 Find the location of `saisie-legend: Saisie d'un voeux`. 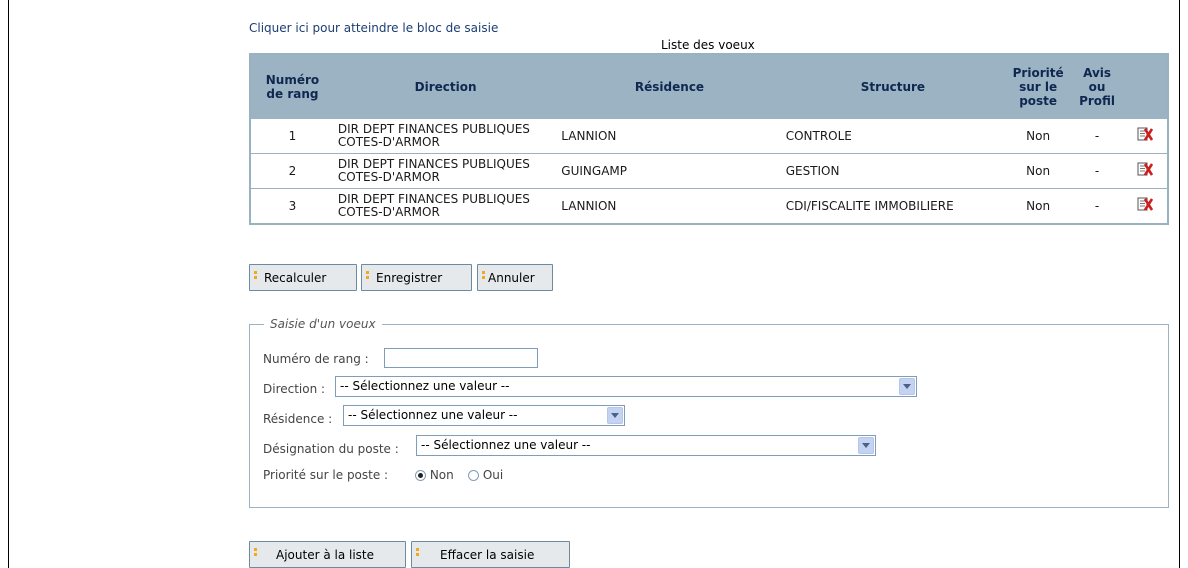

saisie-legend: Saisie d'un voeux is located at coordinates (323, 324).